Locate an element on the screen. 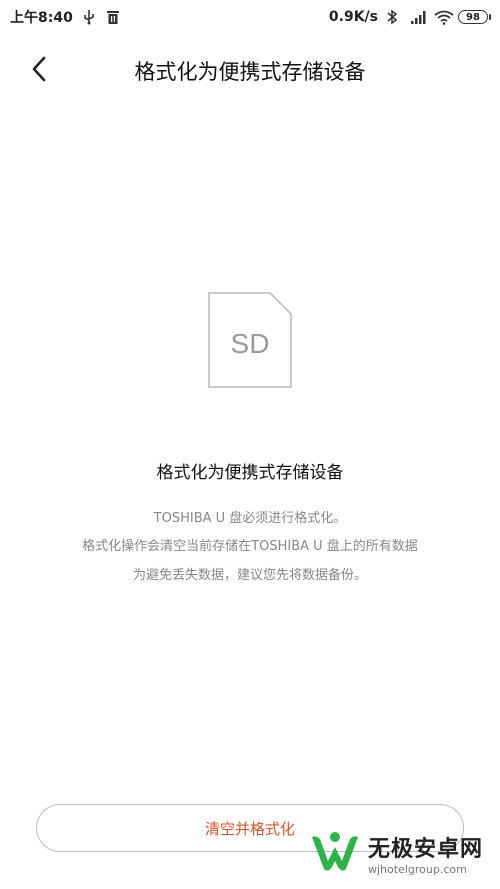 The height and width of the screenshot is (889, 500). battery-level: 98 is located at coordinates (473, 17).